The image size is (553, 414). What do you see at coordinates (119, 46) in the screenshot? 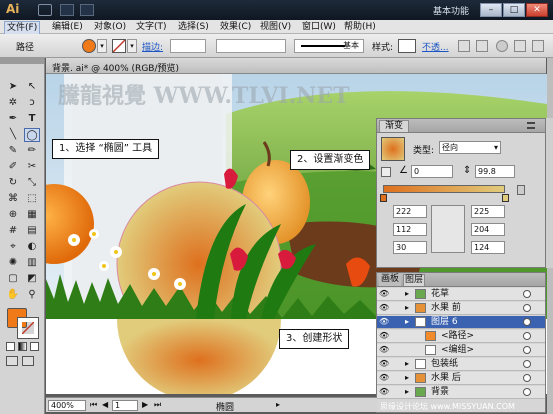
I see `stroke-swatch` at bounding box center [119, 46].